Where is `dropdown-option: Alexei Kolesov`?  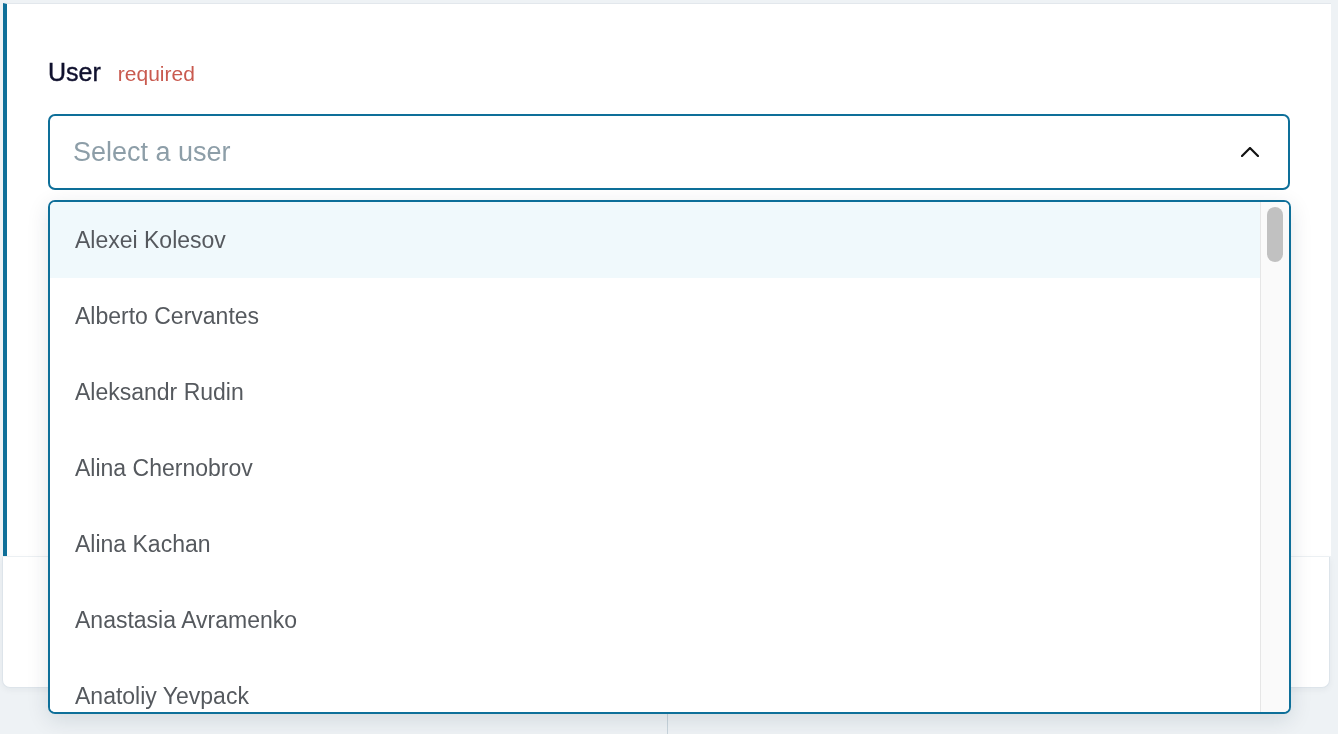
dropdown-option: Alexei Kolesov is located at coordinates (655, 240).